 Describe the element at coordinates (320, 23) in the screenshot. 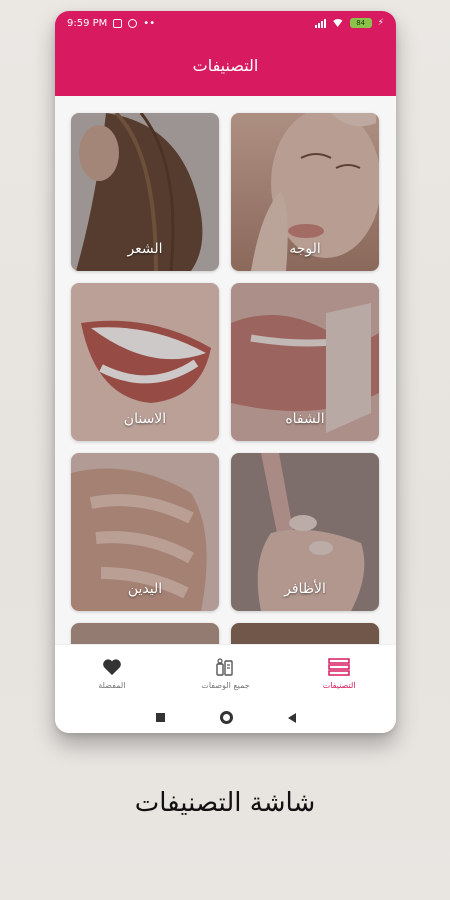

I see `signal-icon` at that location.